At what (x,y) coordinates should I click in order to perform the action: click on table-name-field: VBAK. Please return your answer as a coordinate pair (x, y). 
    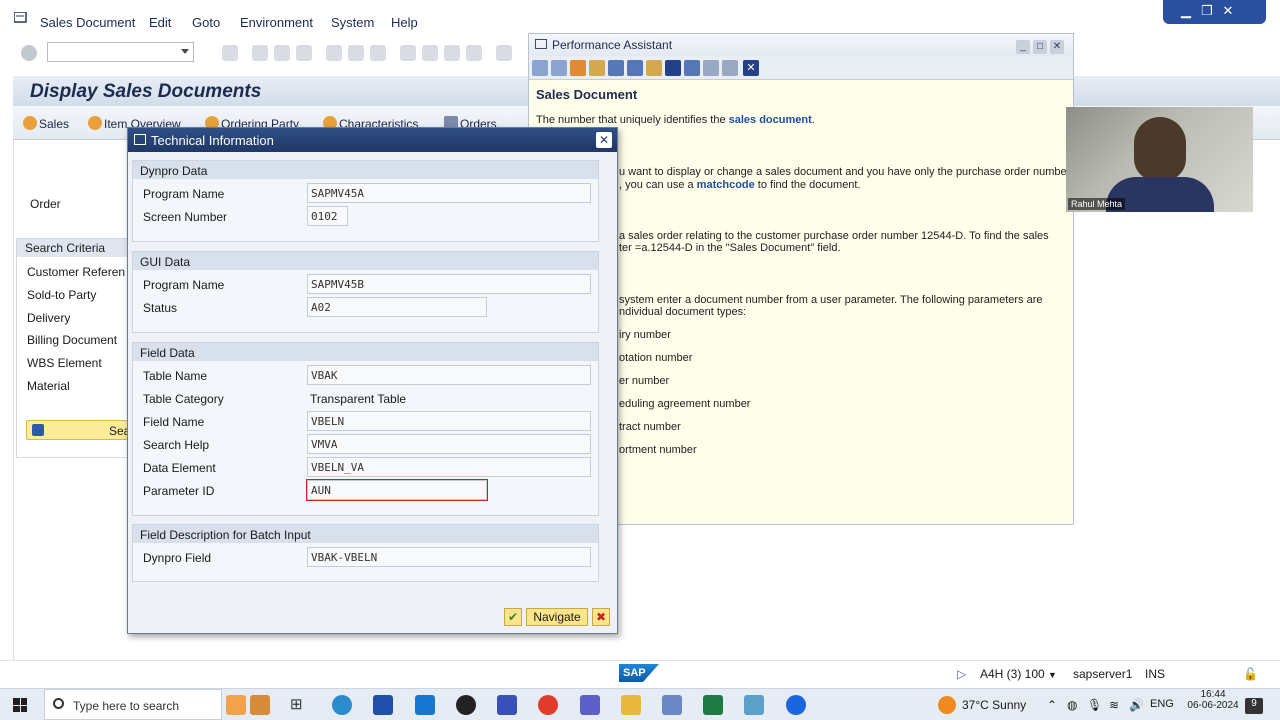
    Looking at the image, I should click on (449, 375).